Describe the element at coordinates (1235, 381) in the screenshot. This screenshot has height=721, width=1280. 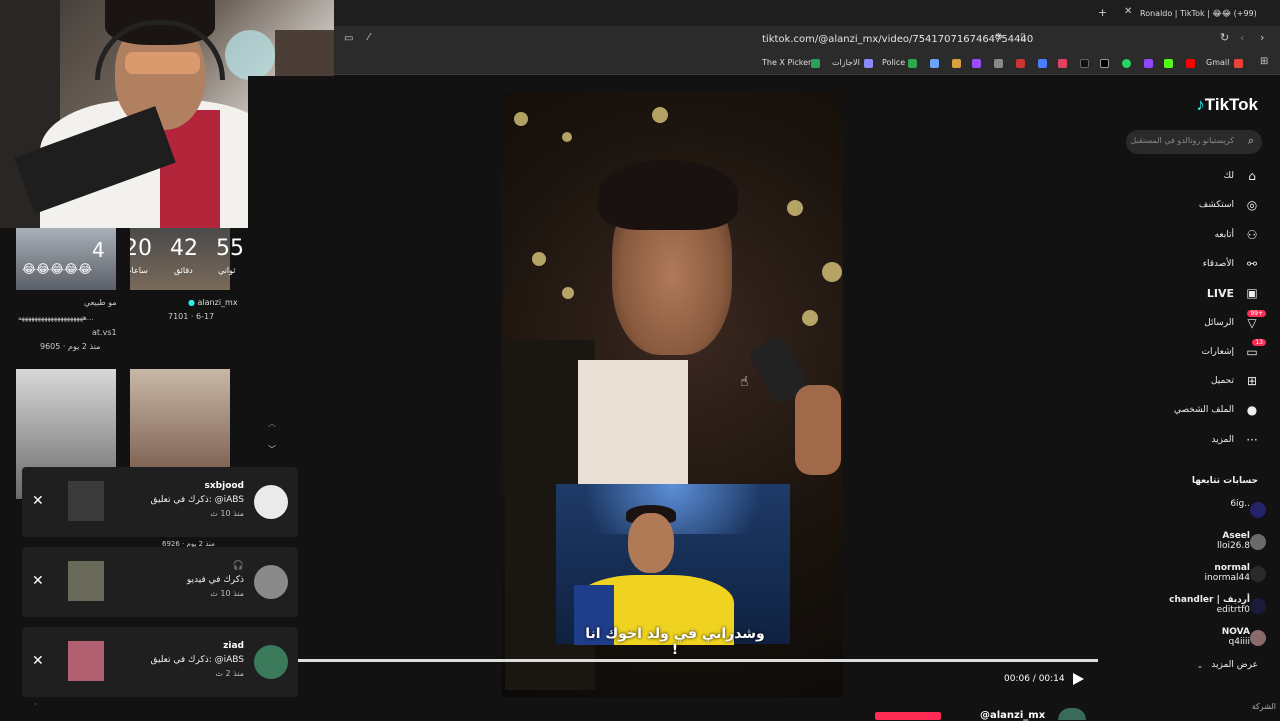
I see `sidebar-item-upload: تحميل ⊞` at that location.